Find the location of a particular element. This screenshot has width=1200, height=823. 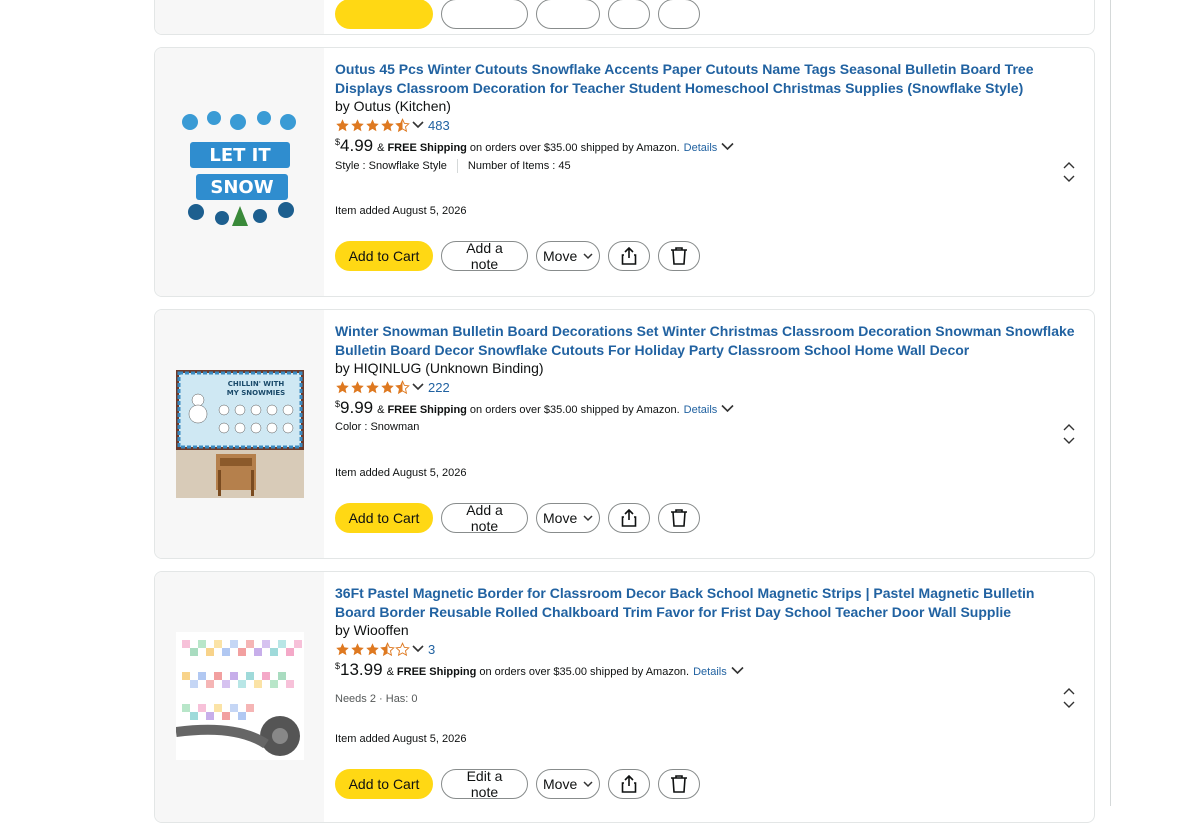

review-count-link: 222 is located at coordinates (439, 387).